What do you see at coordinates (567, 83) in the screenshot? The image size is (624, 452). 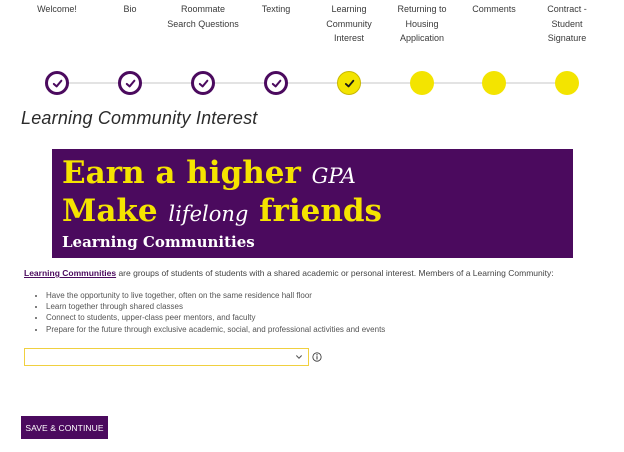 I see `step-circle-contract-signature` at bounding box center [567, 83].